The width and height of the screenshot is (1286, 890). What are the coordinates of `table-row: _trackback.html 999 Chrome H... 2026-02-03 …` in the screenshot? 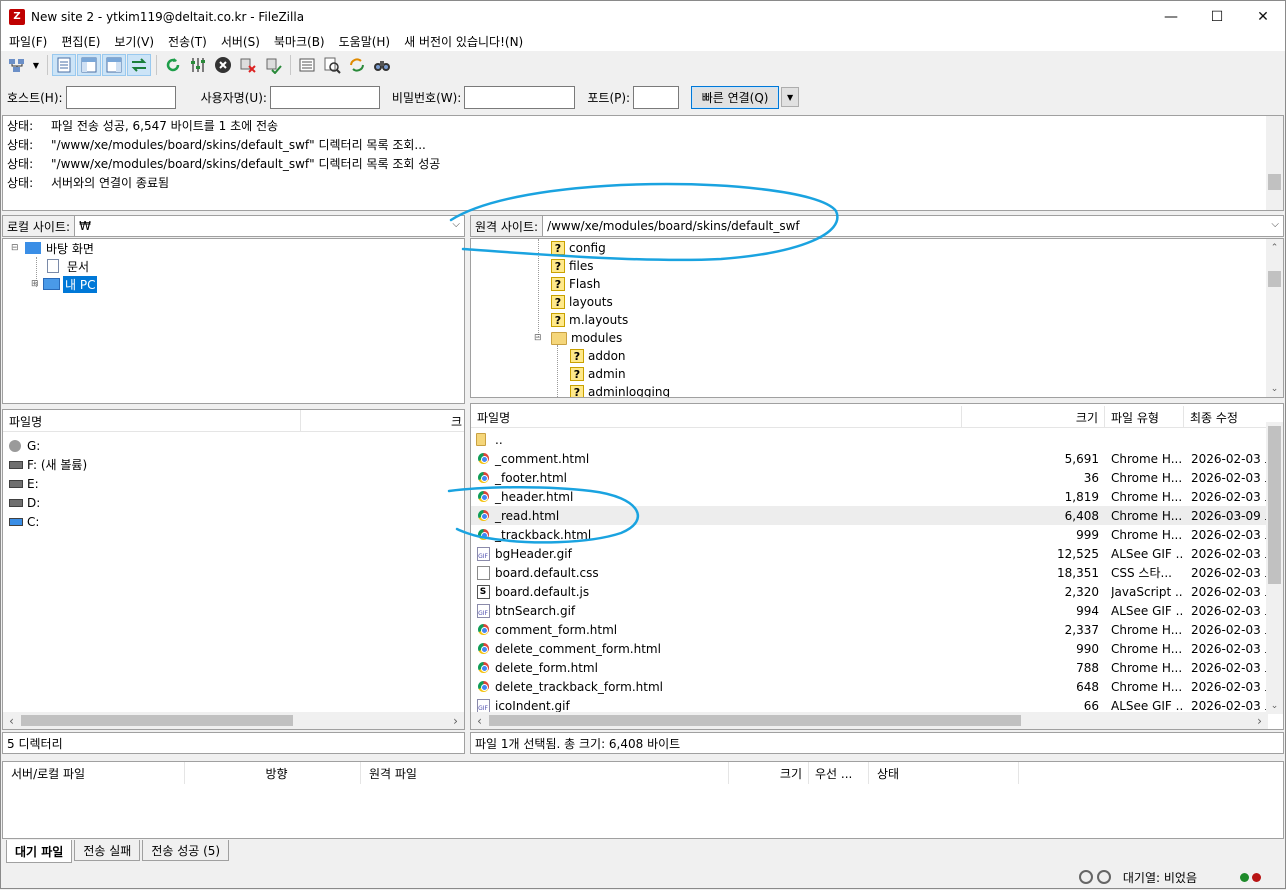 It's located at (869, 534).